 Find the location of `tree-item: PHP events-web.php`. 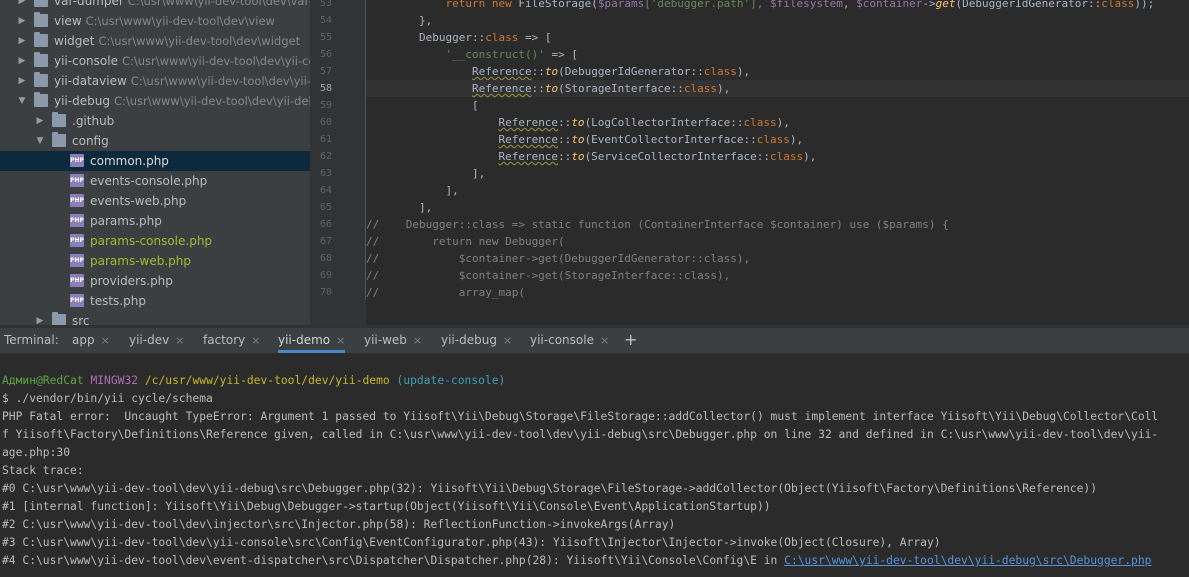

tree-item: PHP events-web.php is located at coordinates (155, 201).